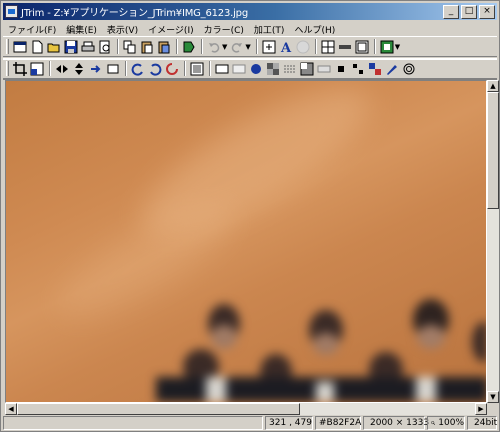 This screenshot has width=500, height=432. I want to click on status-zoom-panel: 100%, so click(446, 423).